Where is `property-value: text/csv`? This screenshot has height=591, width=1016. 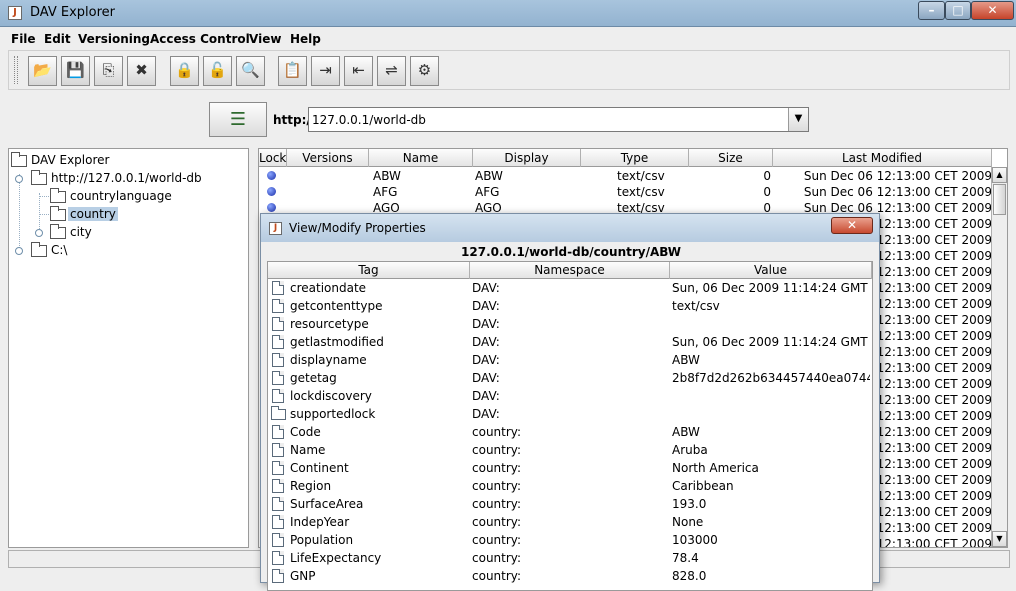 property-value: text/csv is located at coordinates (771, 306).